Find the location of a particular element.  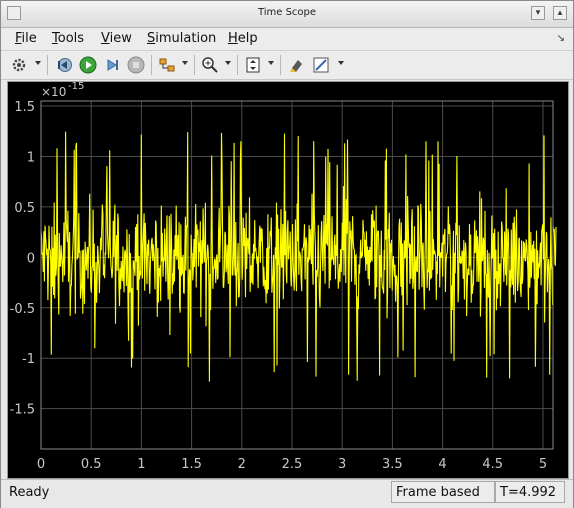

x-tick-label: 4.5 is located at coordinates (492, 464).